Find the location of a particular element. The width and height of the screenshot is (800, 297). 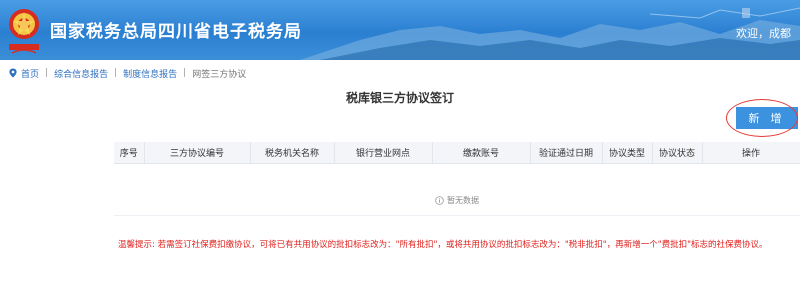

site-title: 国家税务总局四川省电子税务局 is located at coordinates (176, 32).